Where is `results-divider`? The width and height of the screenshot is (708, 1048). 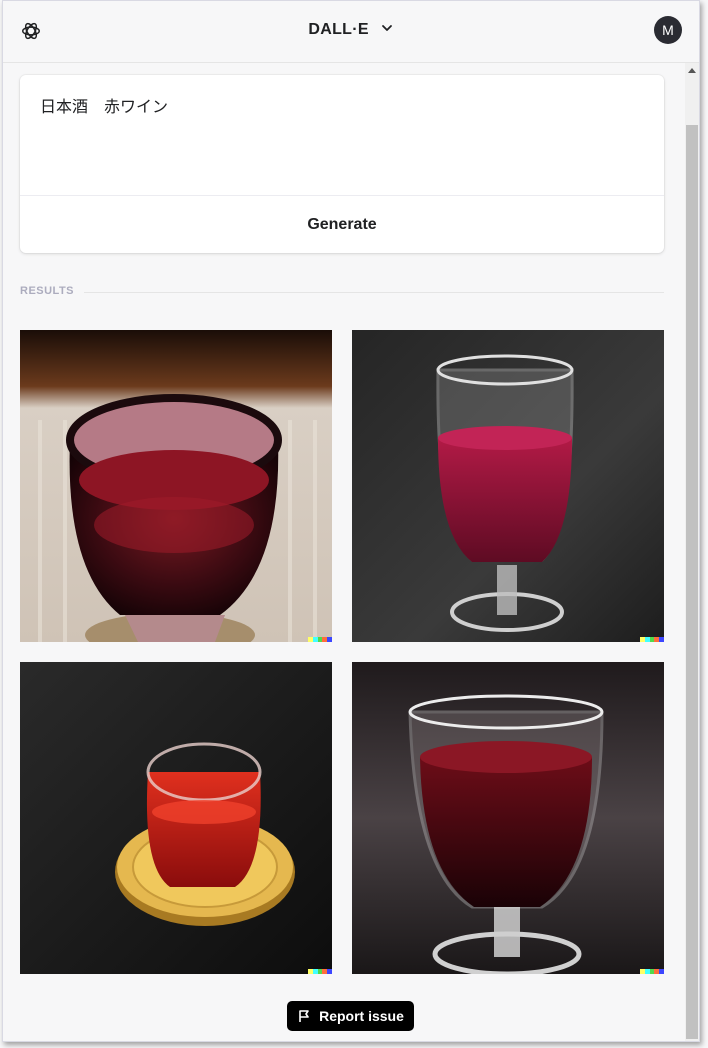
results-divider is located at coordinates (374, 292).